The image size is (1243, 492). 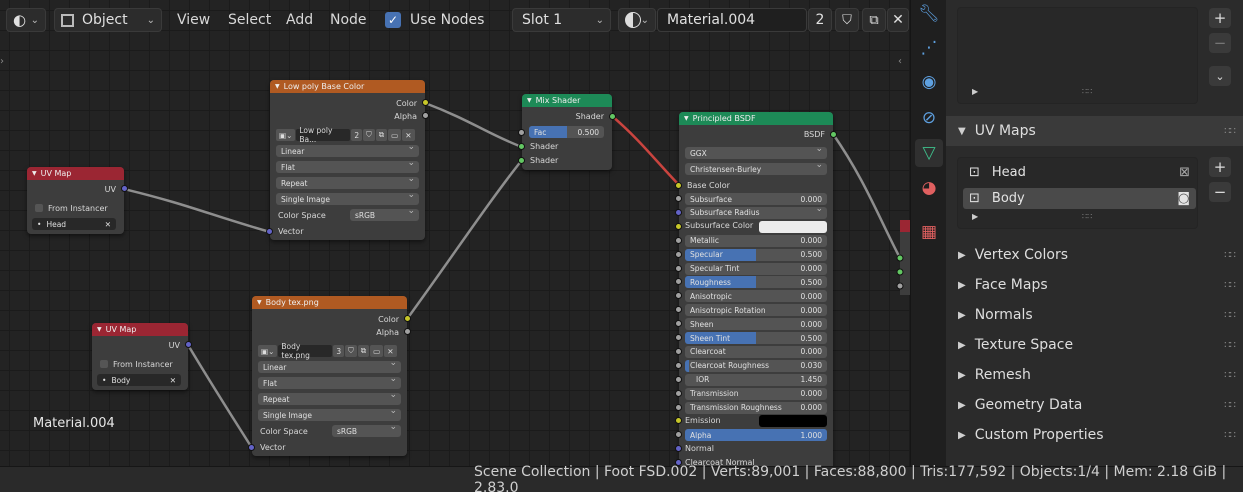 I want to click on shield-icon: ⛉, so click(x=351, y=351).